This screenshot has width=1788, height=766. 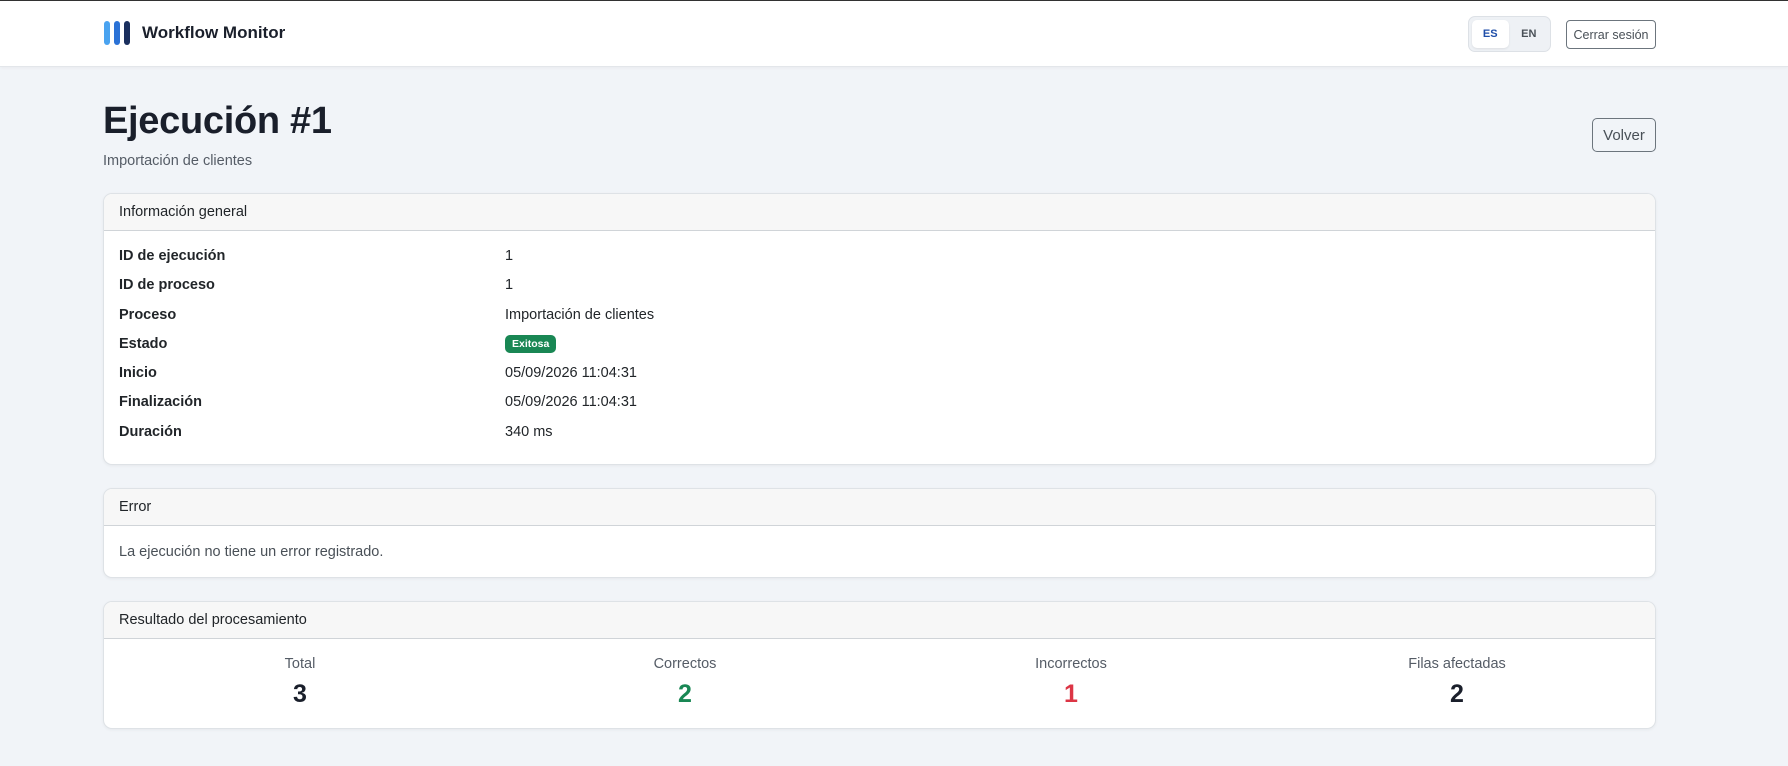 I want to click on stat-label: Filas afectadas, so click(x=1457, y=664).